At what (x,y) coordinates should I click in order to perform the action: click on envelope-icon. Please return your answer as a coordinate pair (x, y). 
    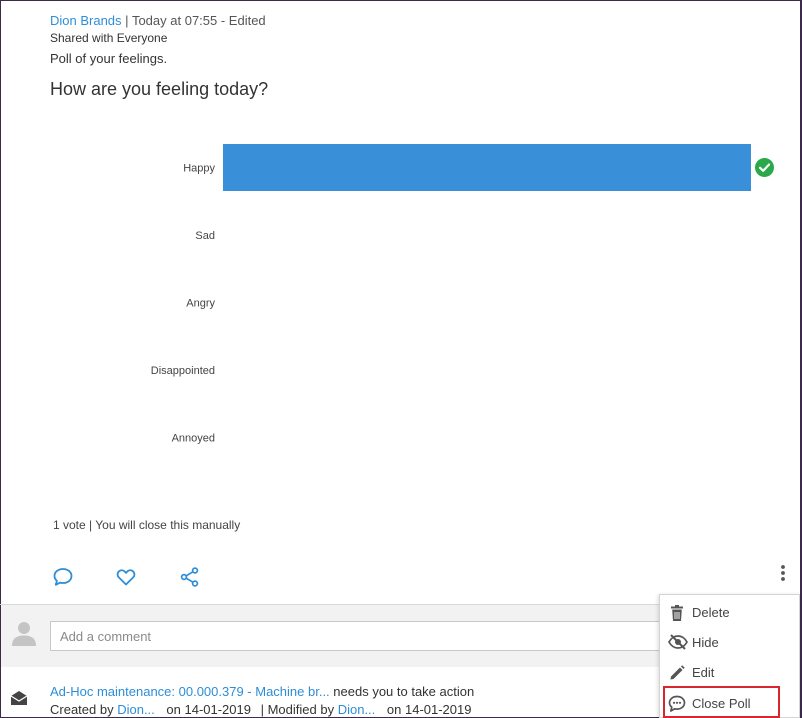
    Looking at the image, I should click on (19, 698).